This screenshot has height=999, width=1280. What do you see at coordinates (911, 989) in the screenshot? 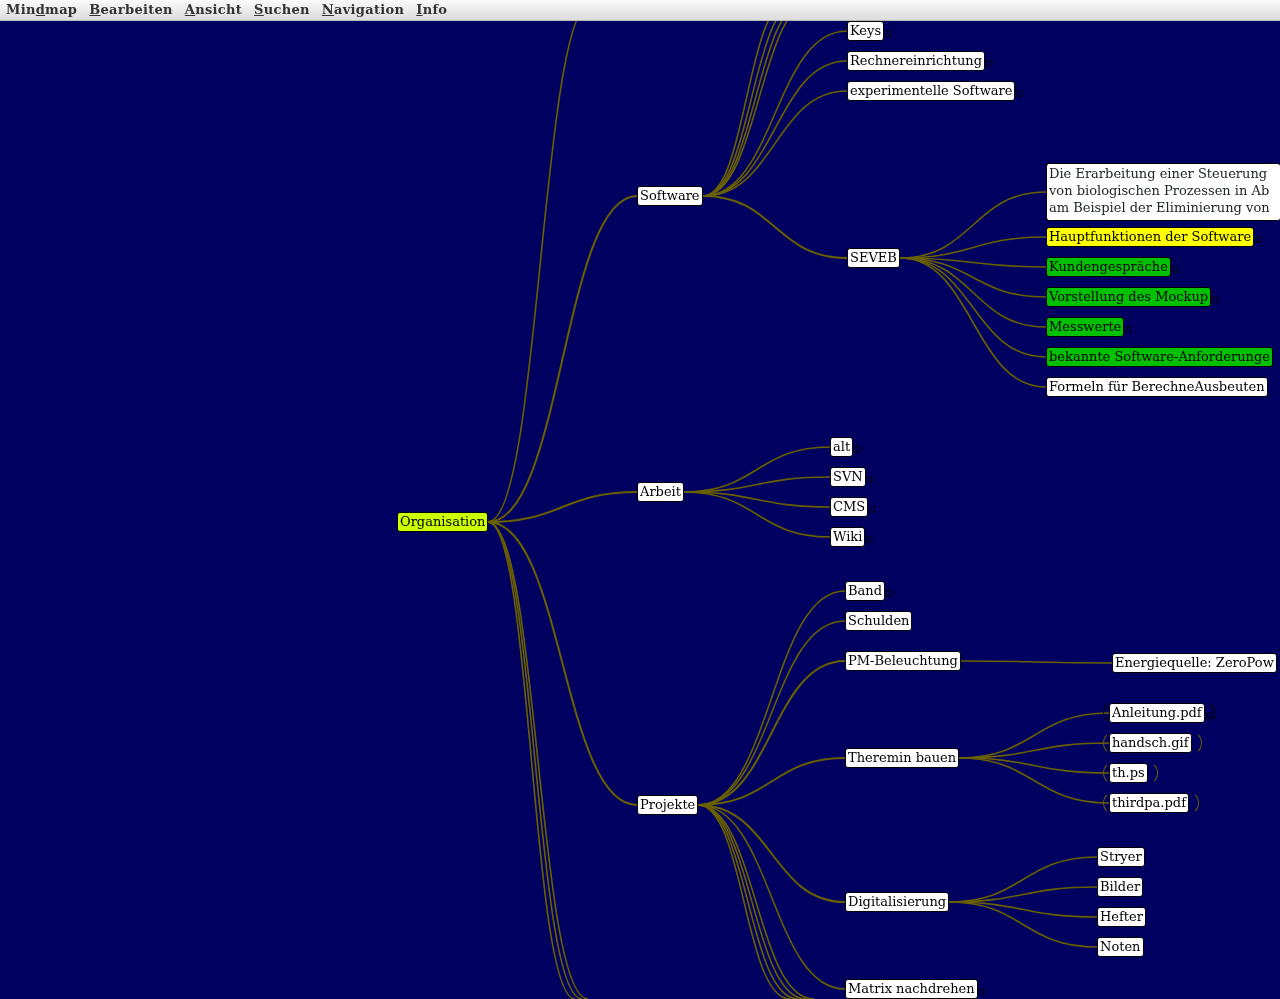
I see `mindmap-node: Matrix nachdrehen` at bounding box center [911, 989].